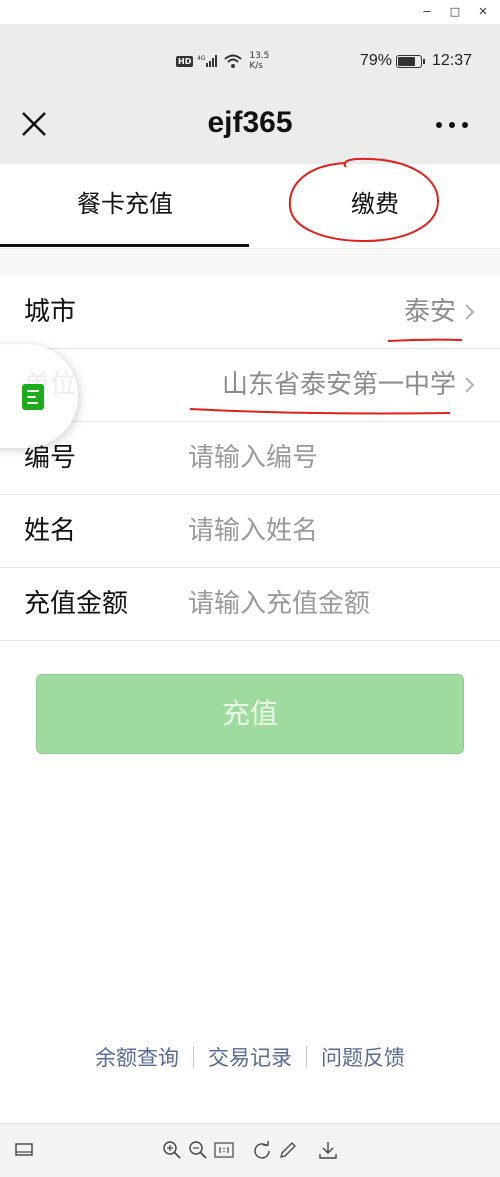  What do you see at coordinates (259, 56) in the screenshot?
I see `network-speed-value: 13.5` at bounding box center [259, 56].